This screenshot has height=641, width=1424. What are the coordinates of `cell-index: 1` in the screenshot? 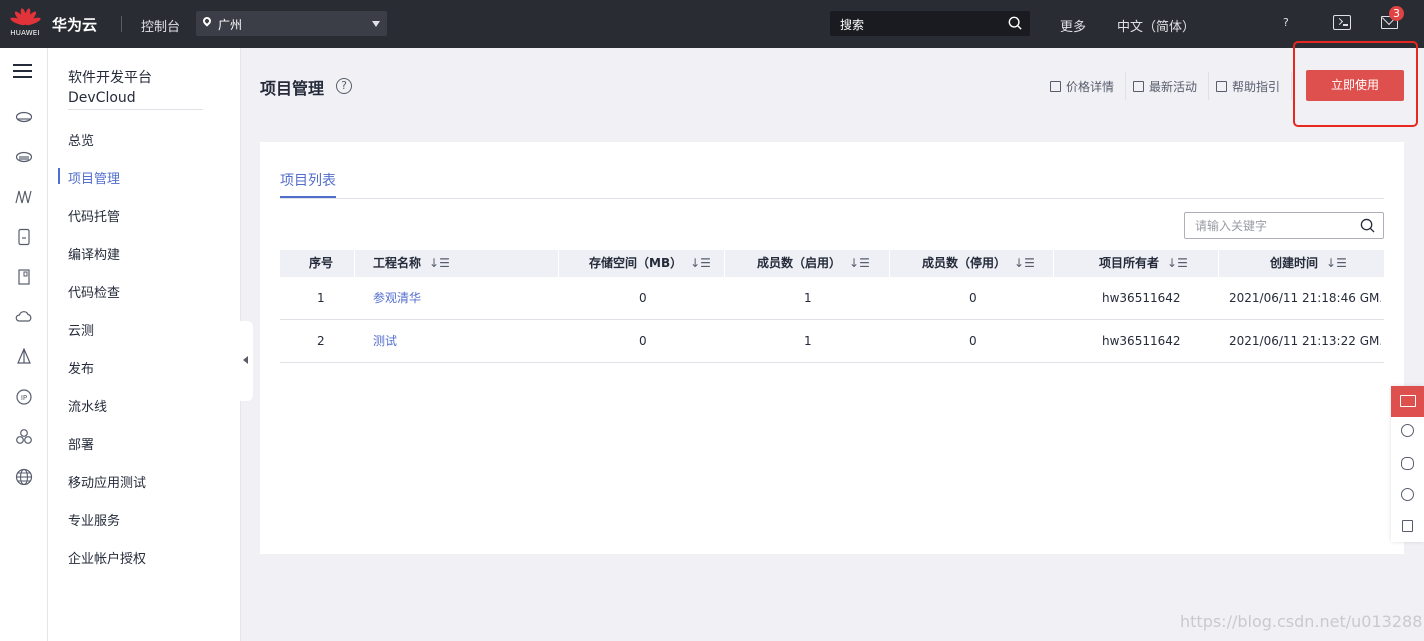 It's located at (321, 298).